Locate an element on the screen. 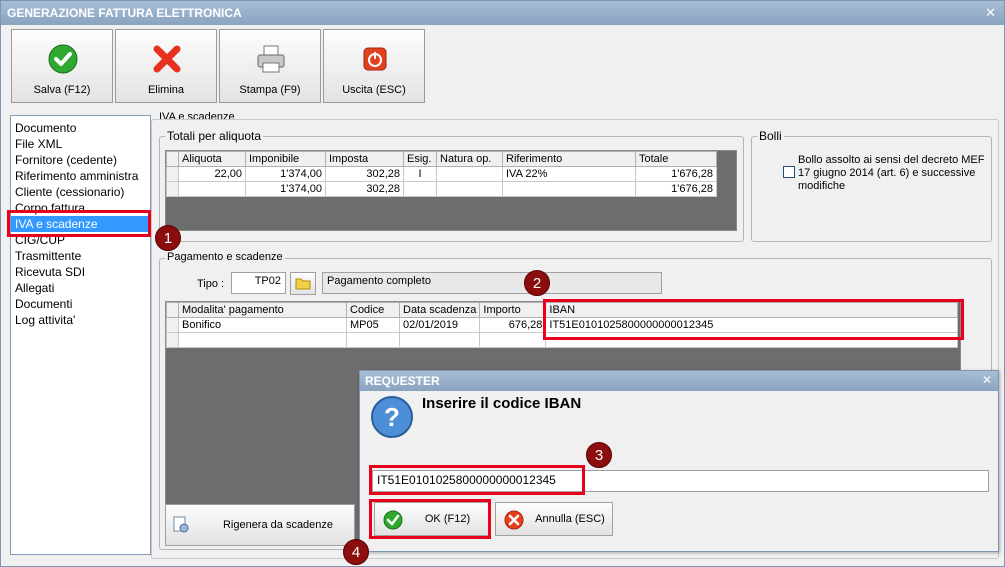 The width and height of the screenshot is (1005, 567). cancel-icon is located at coordinates (514, 520).